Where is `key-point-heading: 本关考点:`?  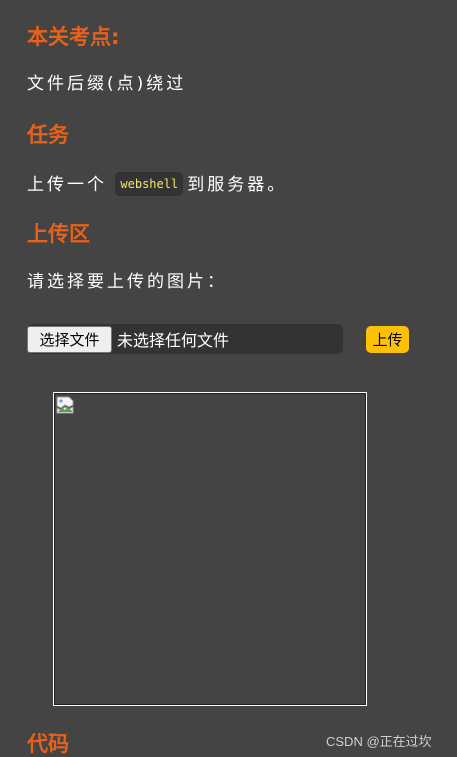 key-point-heading: 本关考点: is located at coordinates (73, 37).